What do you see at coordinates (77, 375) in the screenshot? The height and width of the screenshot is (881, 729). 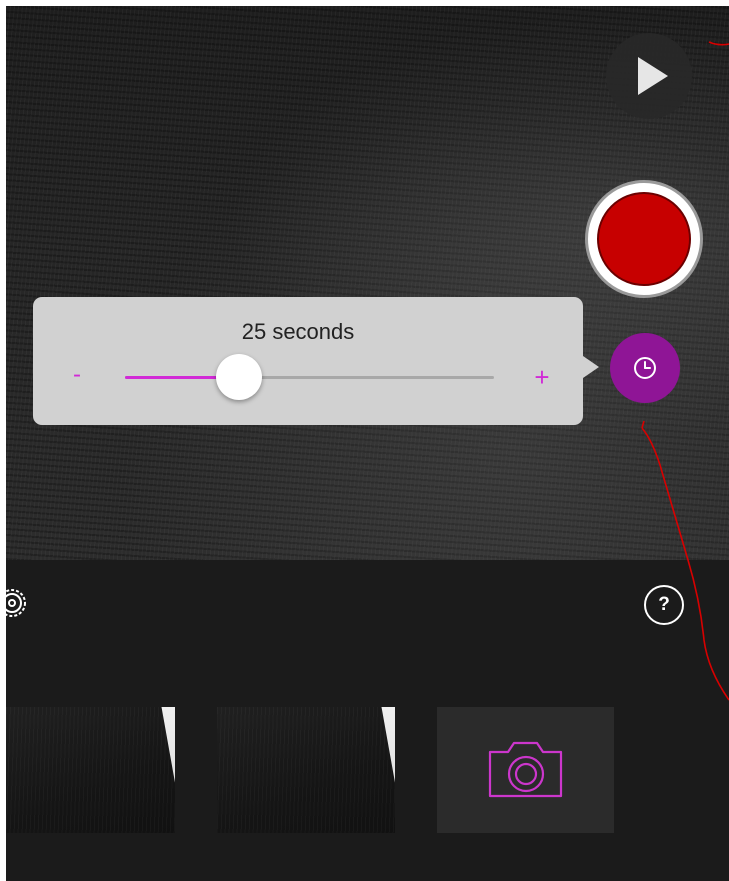 I see `decrease-duration-button: -` at bounding box center [77, 375].